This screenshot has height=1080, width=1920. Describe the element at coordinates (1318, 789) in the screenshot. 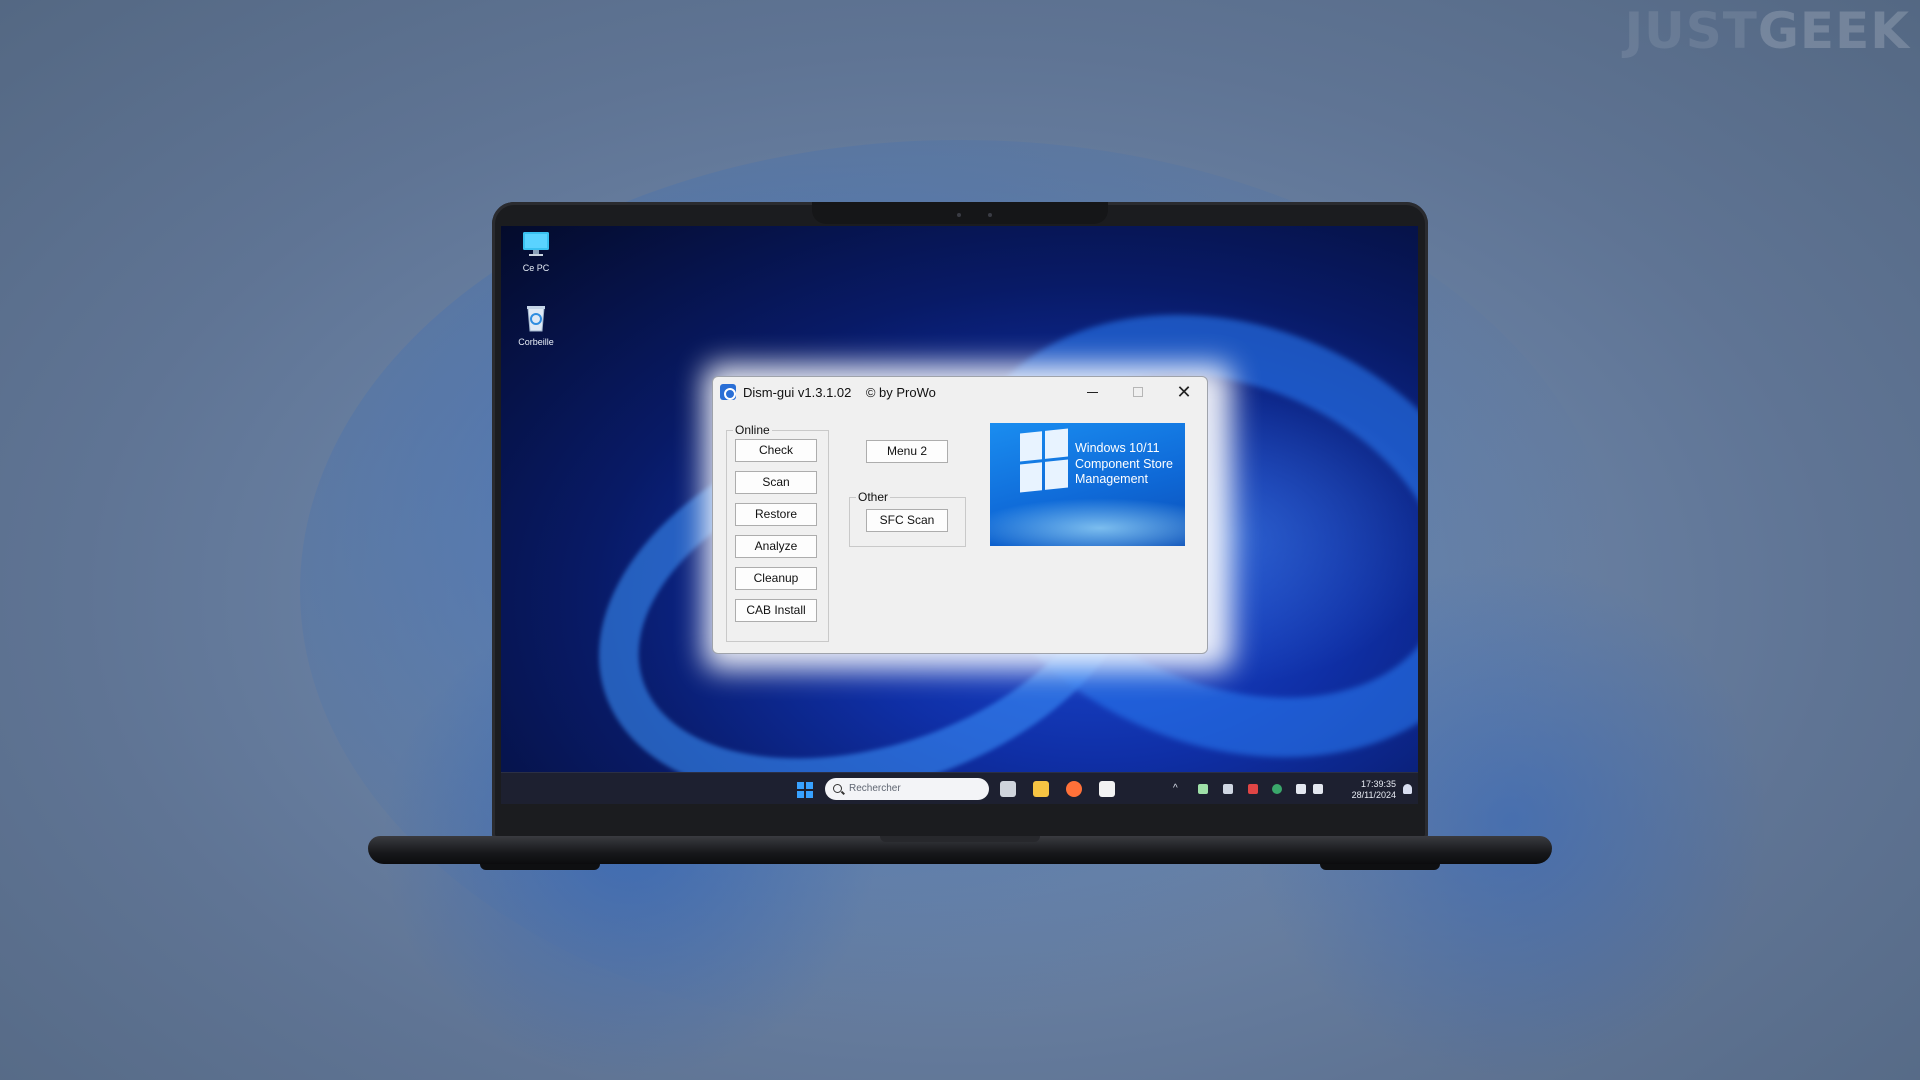

I see `volume-icon` at that location.